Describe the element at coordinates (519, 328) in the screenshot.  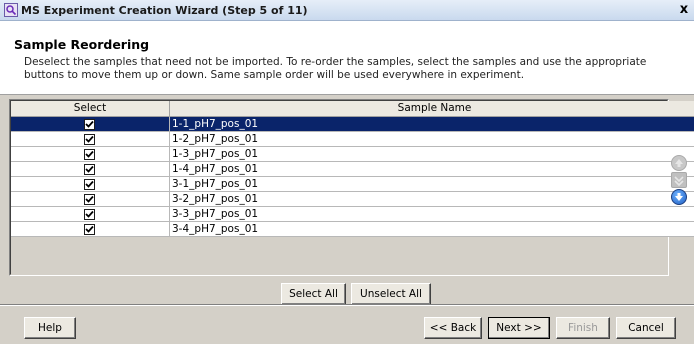
I see `next-button: Next >>` at that location.